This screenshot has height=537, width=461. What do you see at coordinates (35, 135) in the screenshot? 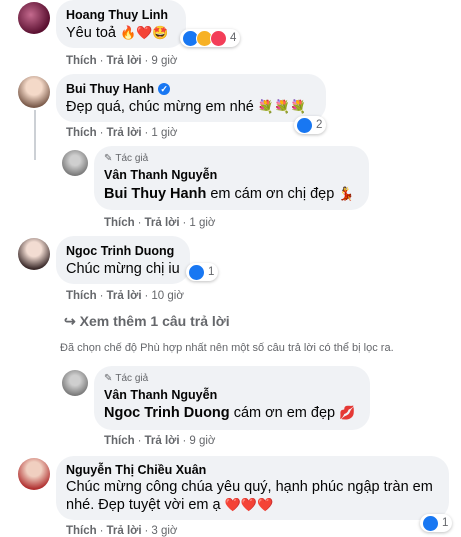
I see `thread-line` at bounding box center [35, 135].